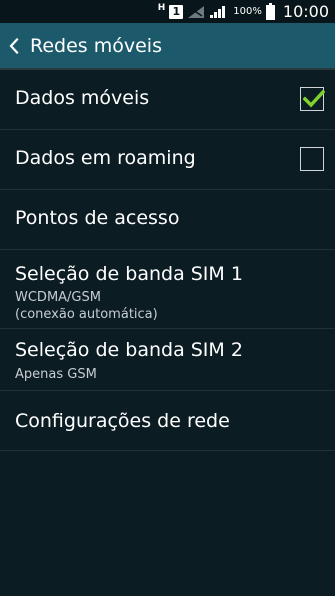  What do you see at coordinates (56, 374) in the screenshot?
I see `list-item-subtitle: Apenas GSM` at bounding box center [56, 374].